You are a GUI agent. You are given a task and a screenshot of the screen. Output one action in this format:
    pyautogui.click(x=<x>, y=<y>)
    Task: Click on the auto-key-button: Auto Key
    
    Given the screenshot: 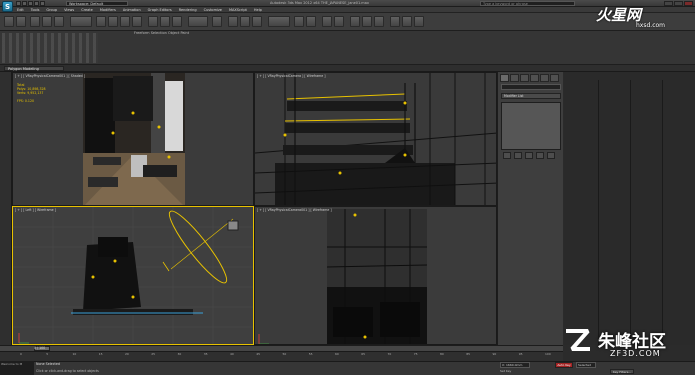 What is the action you would take?
    pyautogui.click(x=564, y=365)
    